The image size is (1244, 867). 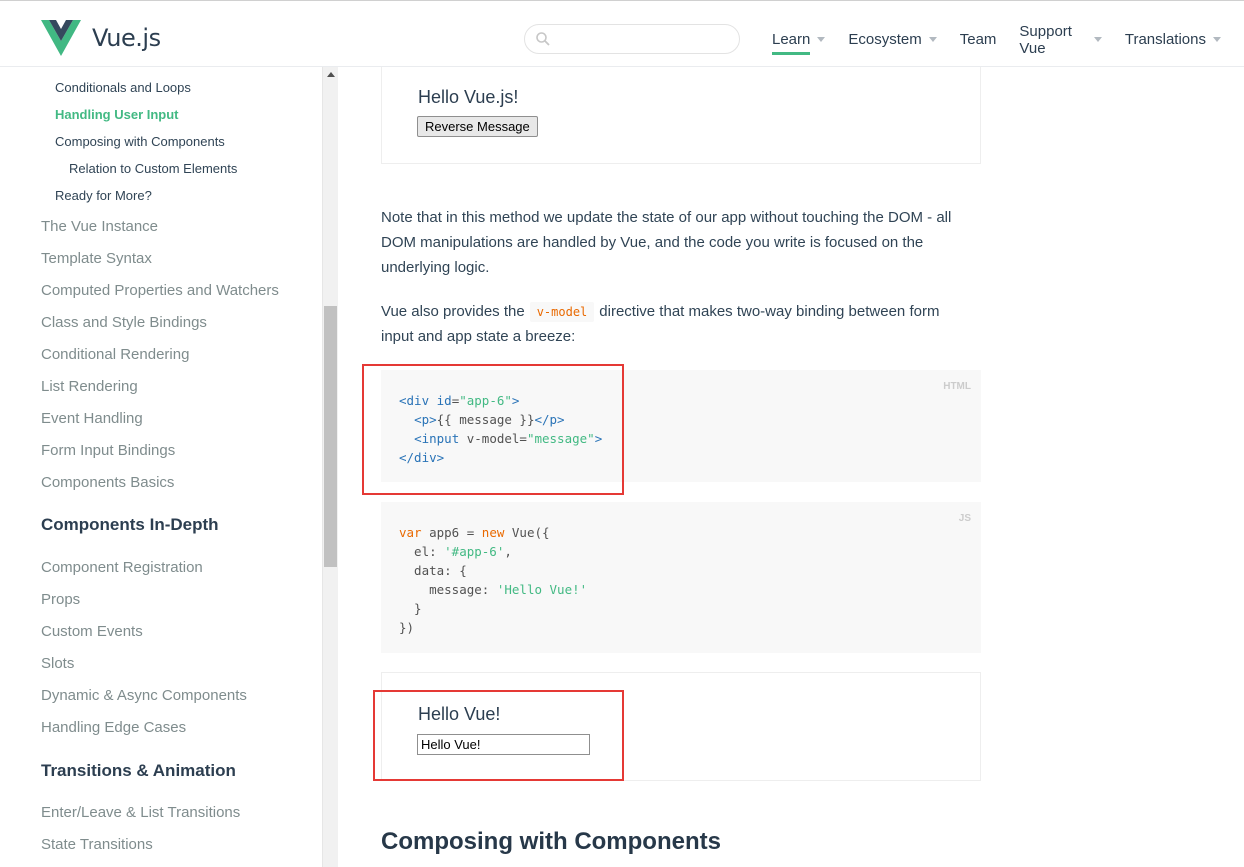 What do you see at coordinates (459, 714) in the screenshot?
I see `demo-vmodel-text: Hello Vue!` at bounding box center [459, 714].